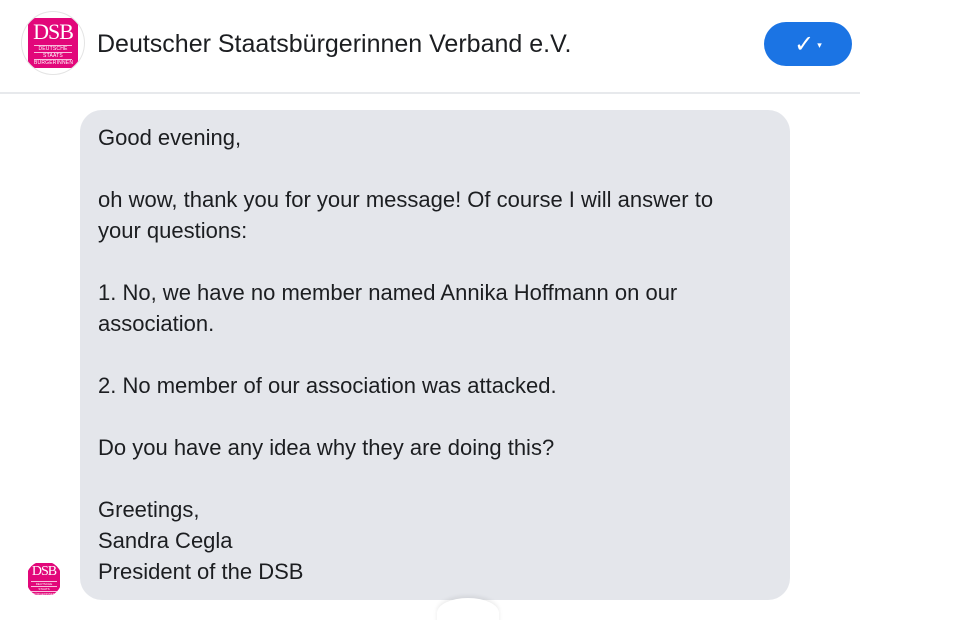 The image size is (953, 620). What do you see at coordinates (819, 45) in the screenshot?
I see `chevron-down-icon: ▾` at bounding box center [819, 45].